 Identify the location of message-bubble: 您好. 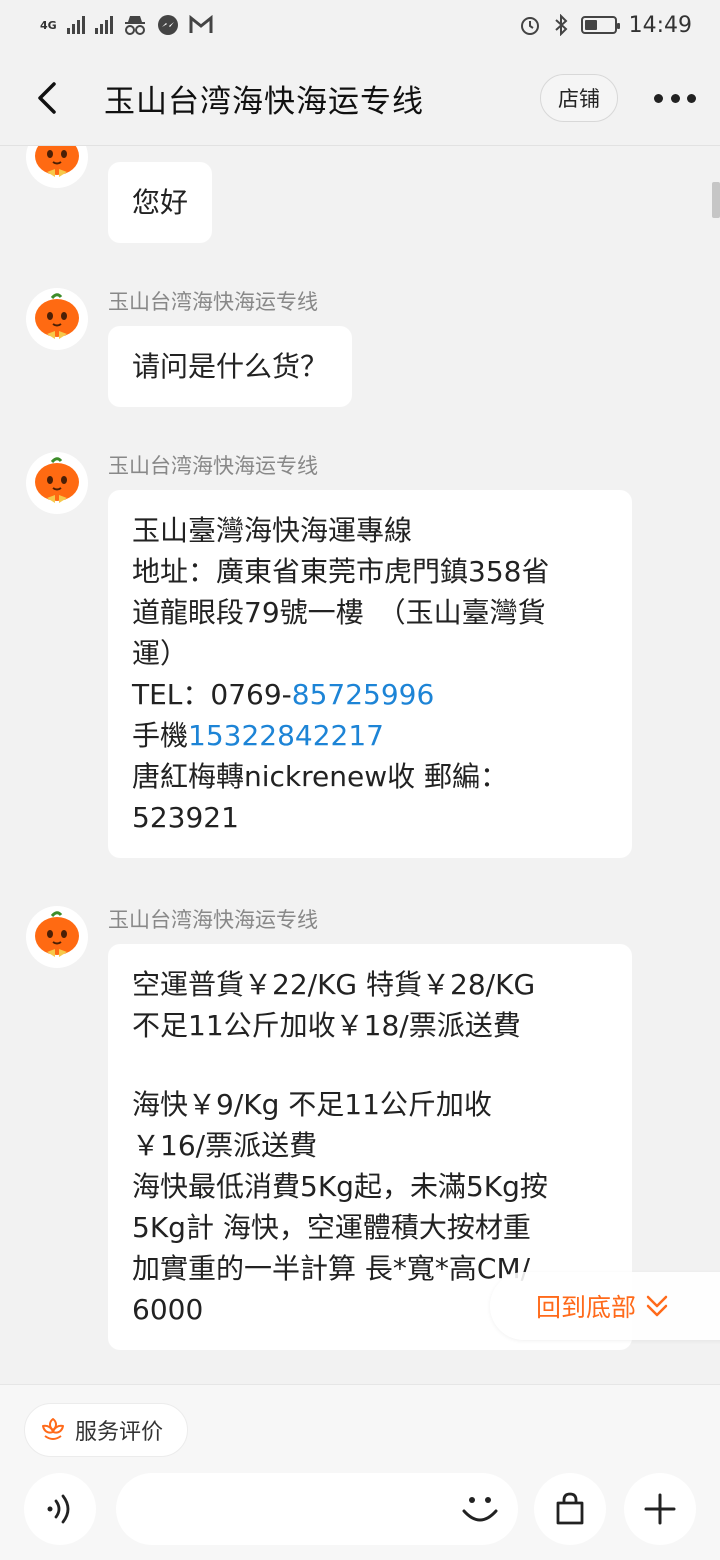
(160, 202).